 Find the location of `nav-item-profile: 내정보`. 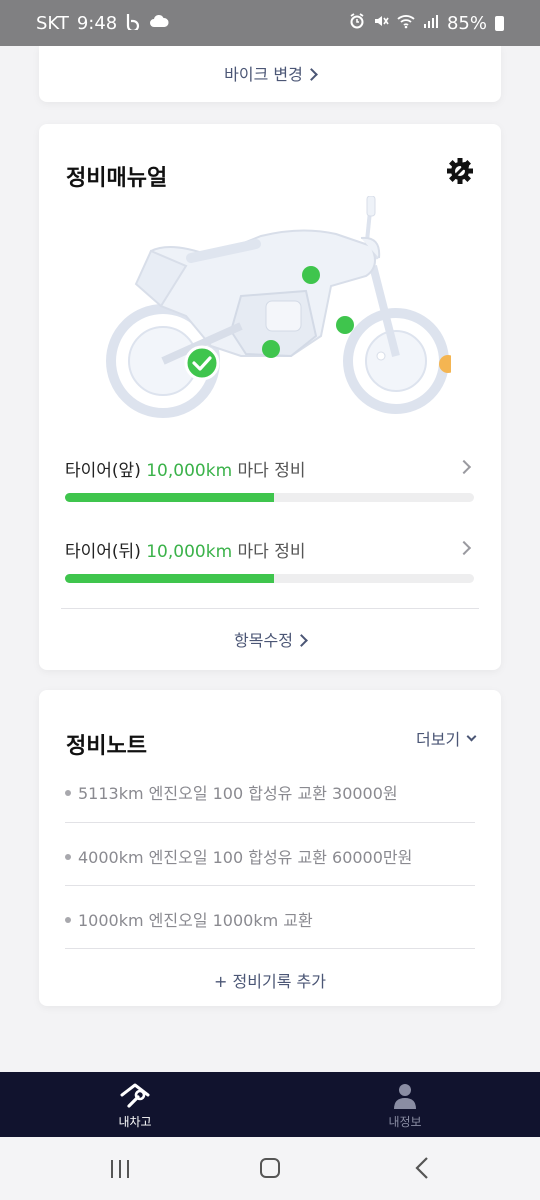

nav-item-profile: 내정보 is located at coordinates (405, 1104).